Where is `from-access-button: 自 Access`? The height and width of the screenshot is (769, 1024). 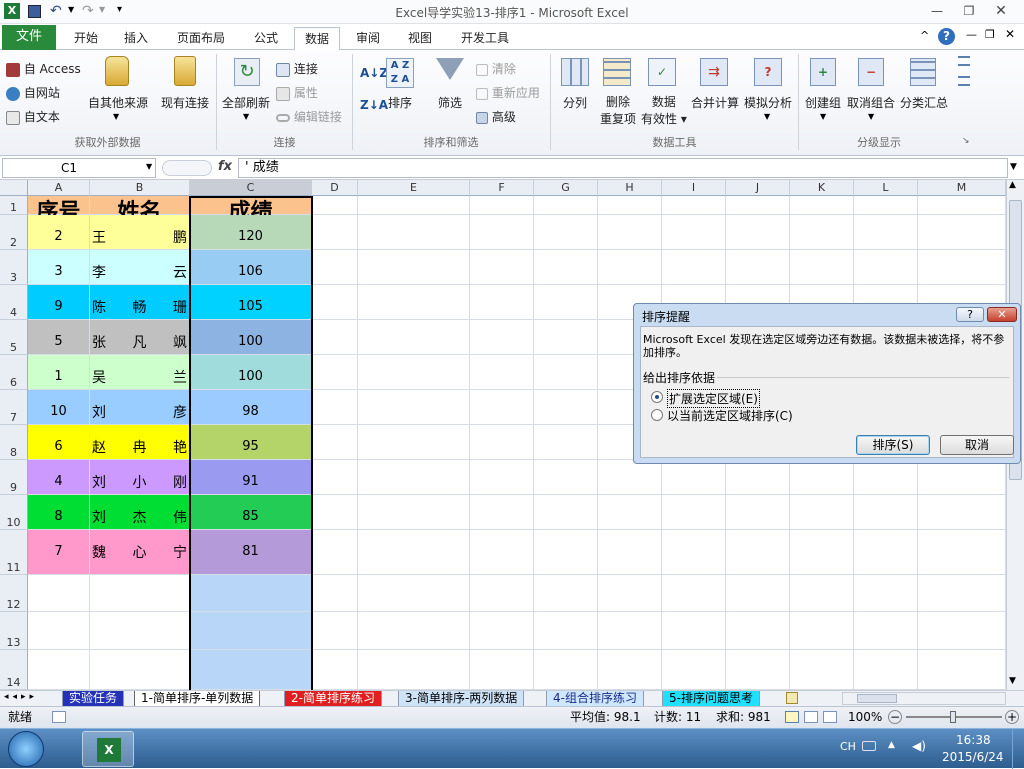 from-access-button: 自 Access is located at coordinates (43, 68).